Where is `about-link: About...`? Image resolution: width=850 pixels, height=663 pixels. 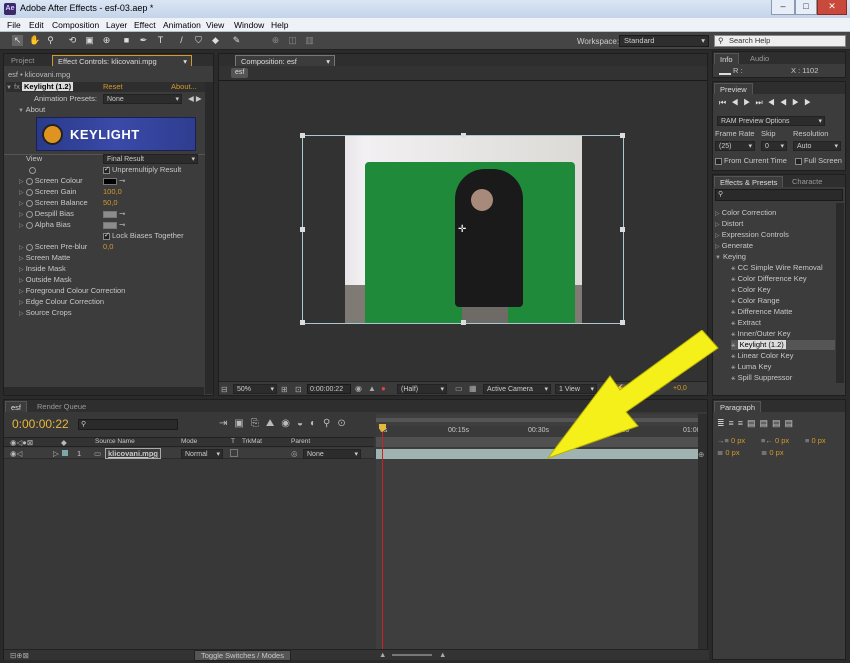 about-link: About... is located at coordinates (184, 86).